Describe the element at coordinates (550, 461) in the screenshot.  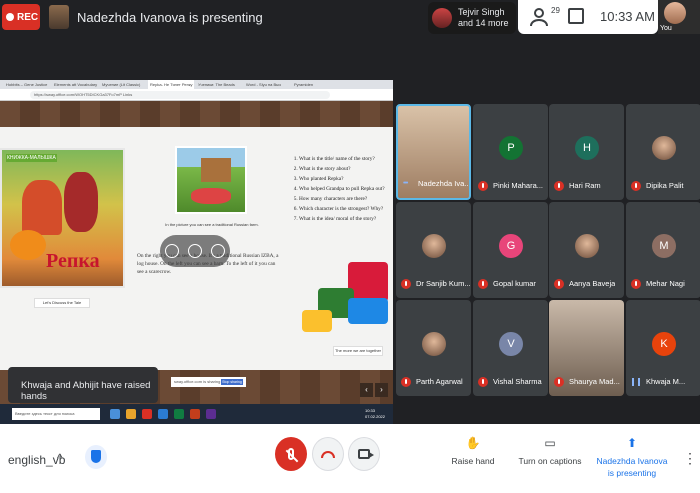
I see `captions-label: Turn on captions` at that location.